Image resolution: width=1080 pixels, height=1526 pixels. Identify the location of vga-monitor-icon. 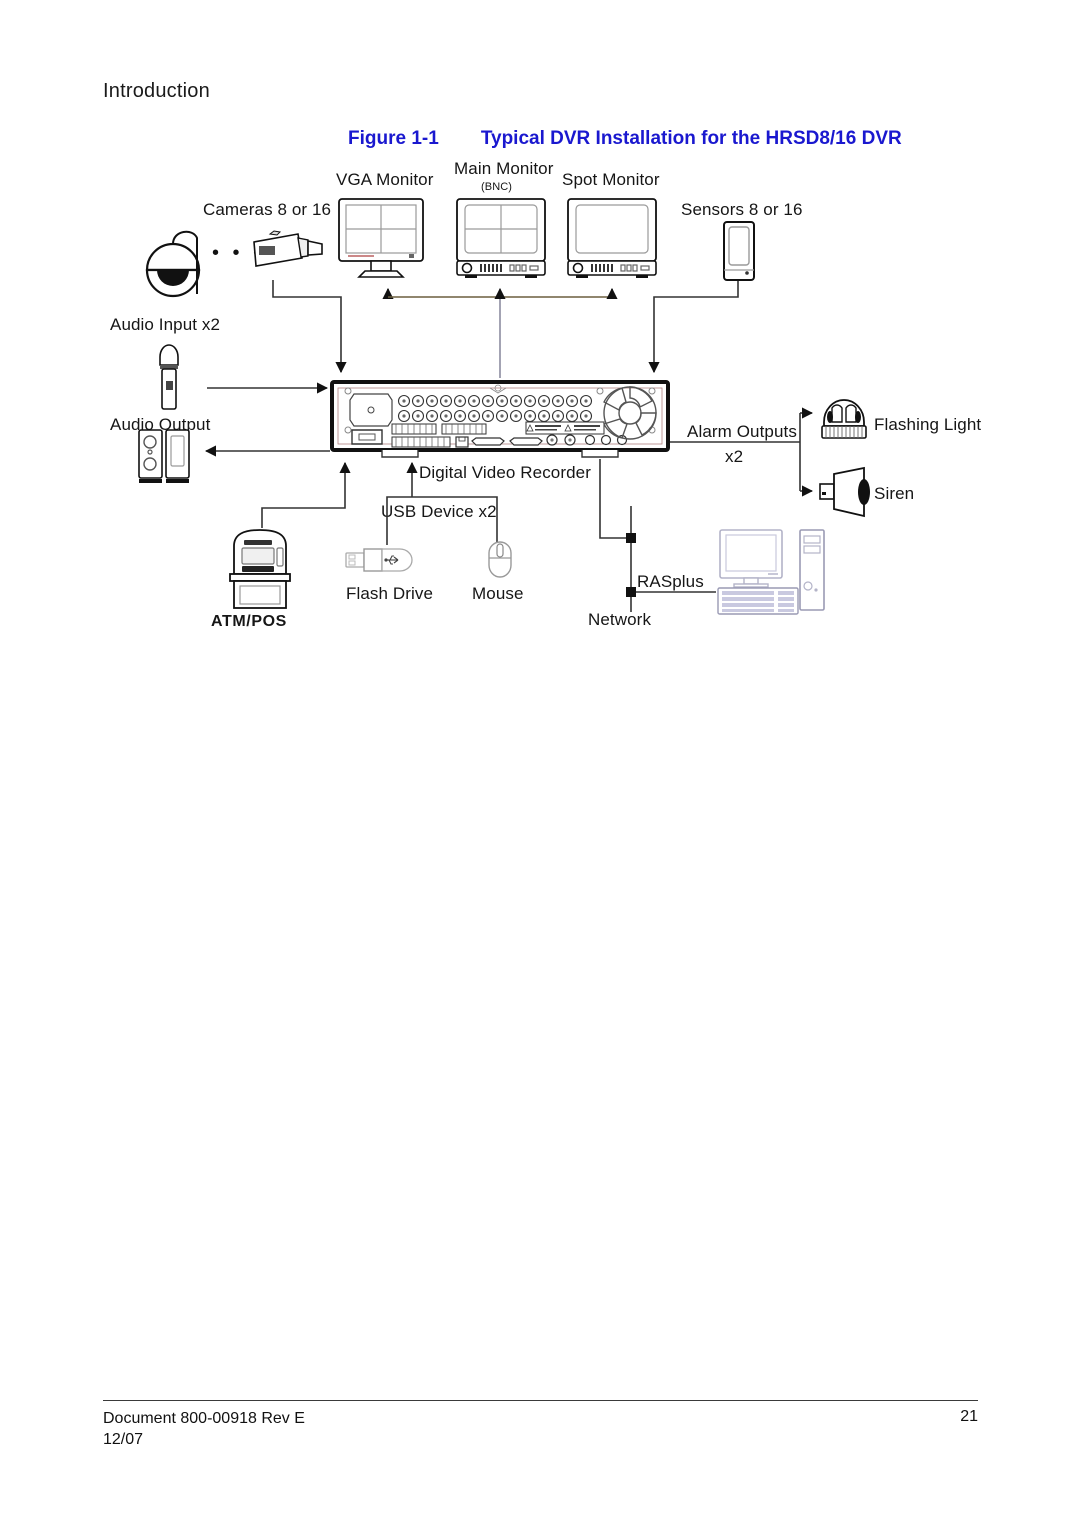
(381, 238).